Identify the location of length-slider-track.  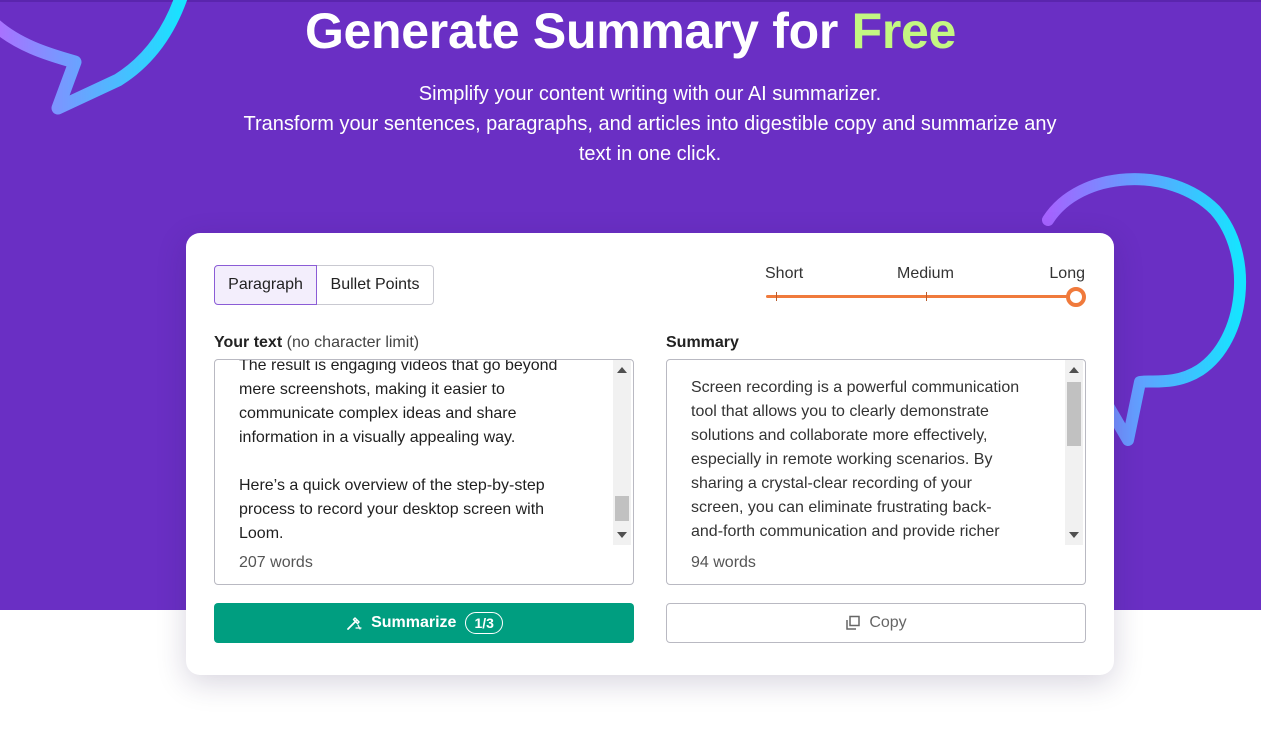
(920, 296).